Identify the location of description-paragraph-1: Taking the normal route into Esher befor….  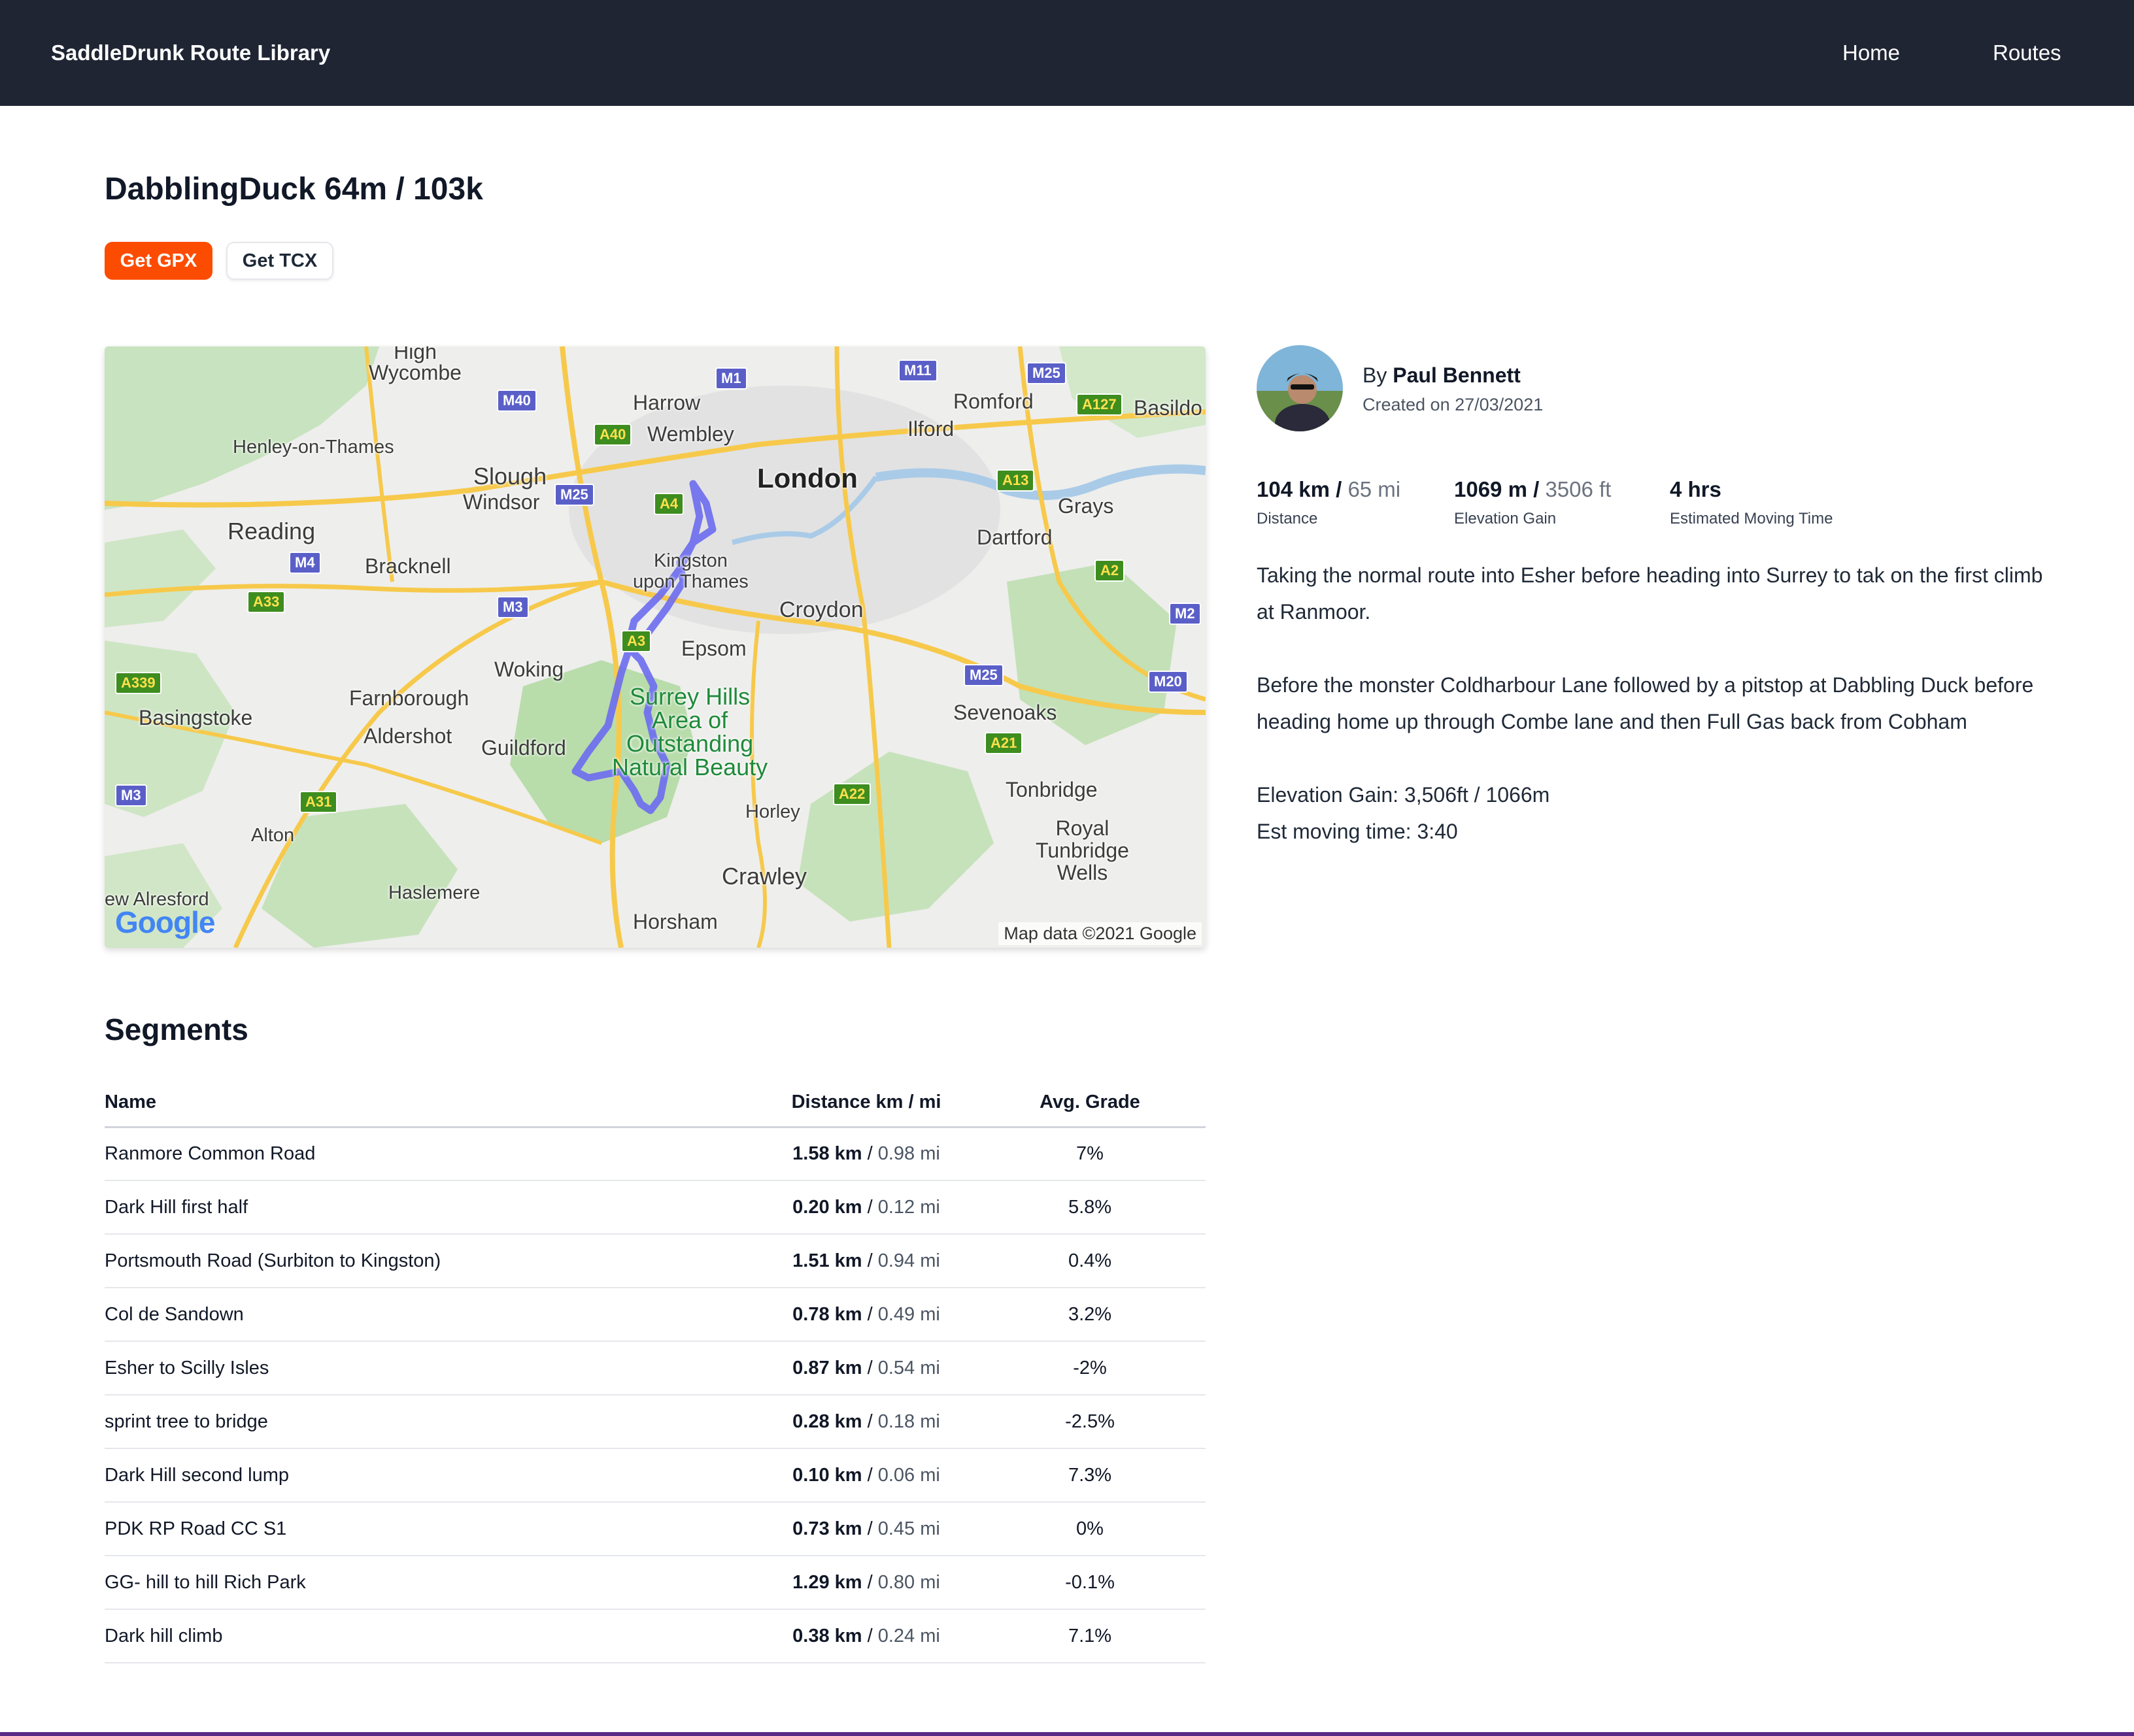
(1650, 594).